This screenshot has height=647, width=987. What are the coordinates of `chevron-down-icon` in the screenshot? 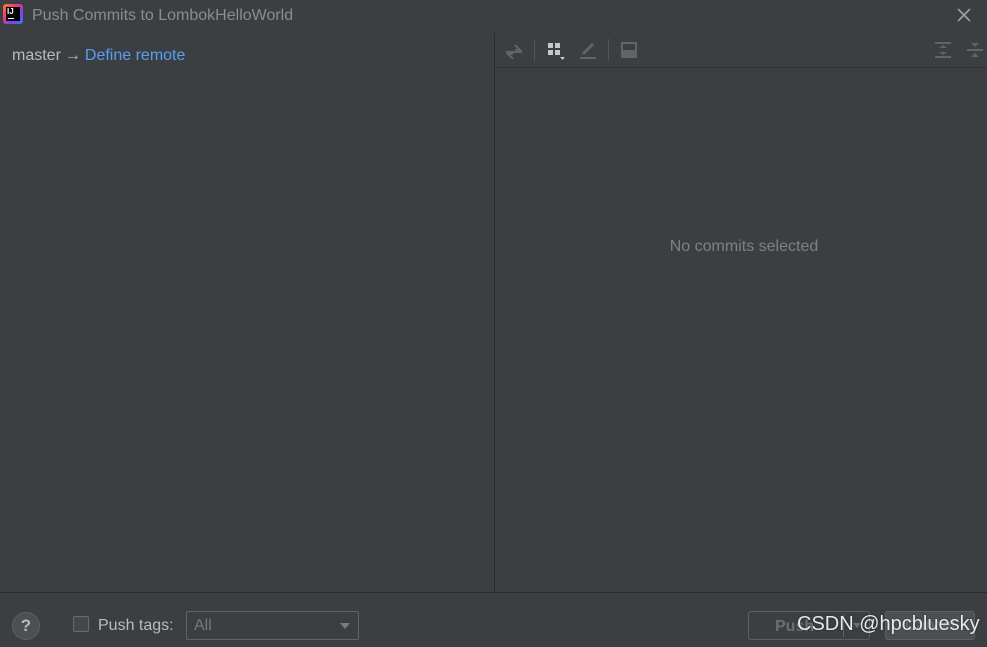 It's located at (345, 626).